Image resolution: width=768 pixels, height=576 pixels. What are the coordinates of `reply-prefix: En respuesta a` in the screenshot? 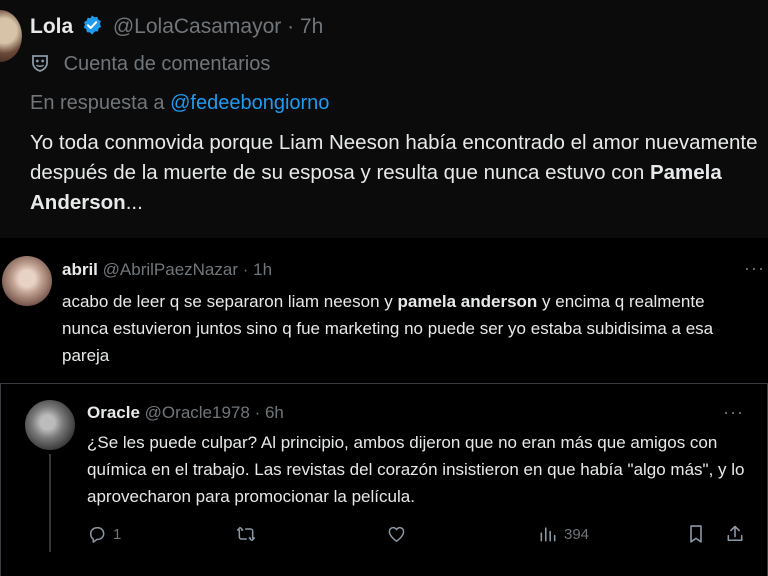 It's located at (97, 103).